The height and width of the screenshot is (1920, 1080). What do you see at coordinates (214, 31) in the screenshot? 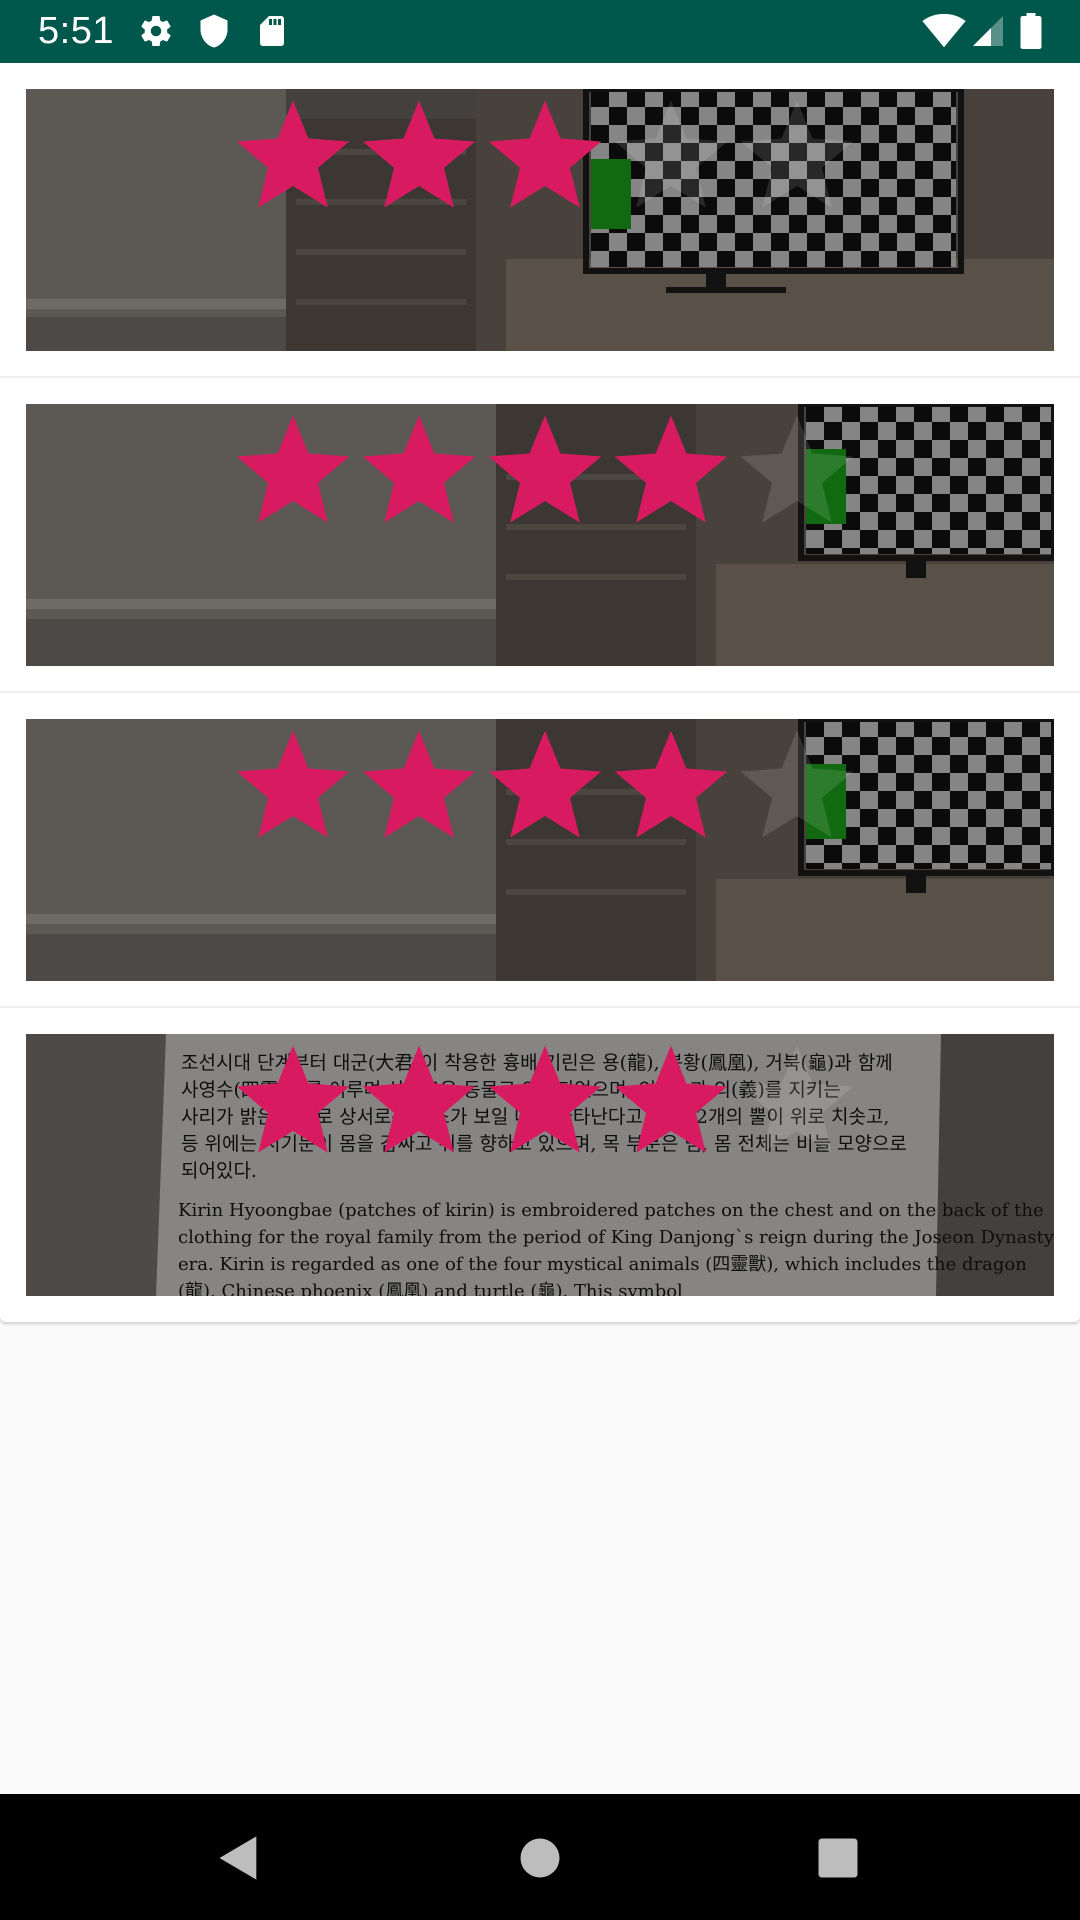
I see `shield-icon` at bounding box center [214, 31].